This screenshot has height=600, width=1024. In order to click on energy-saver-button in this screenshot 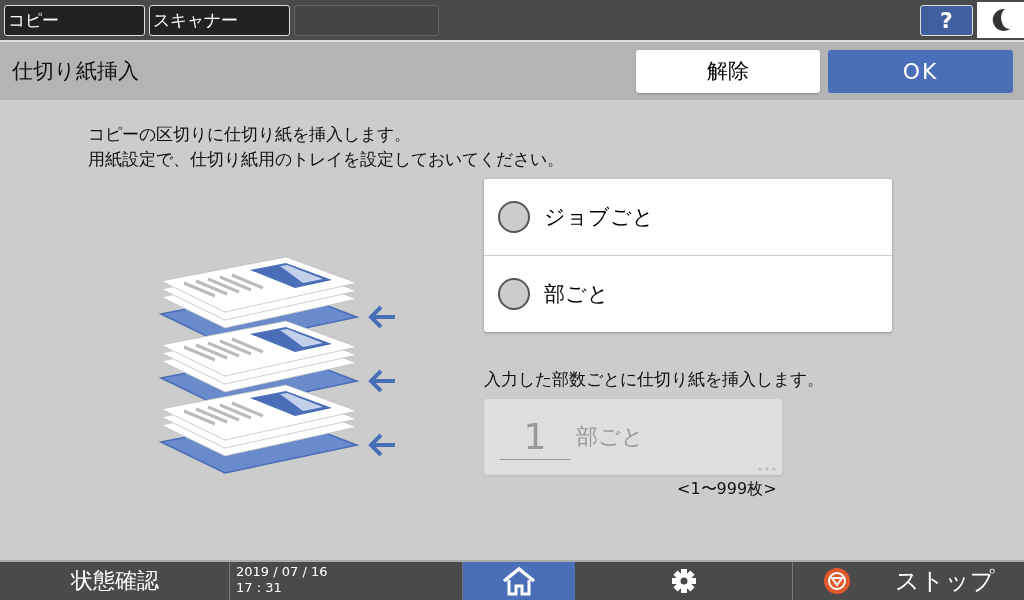, I will do `click(1000, 20)`.